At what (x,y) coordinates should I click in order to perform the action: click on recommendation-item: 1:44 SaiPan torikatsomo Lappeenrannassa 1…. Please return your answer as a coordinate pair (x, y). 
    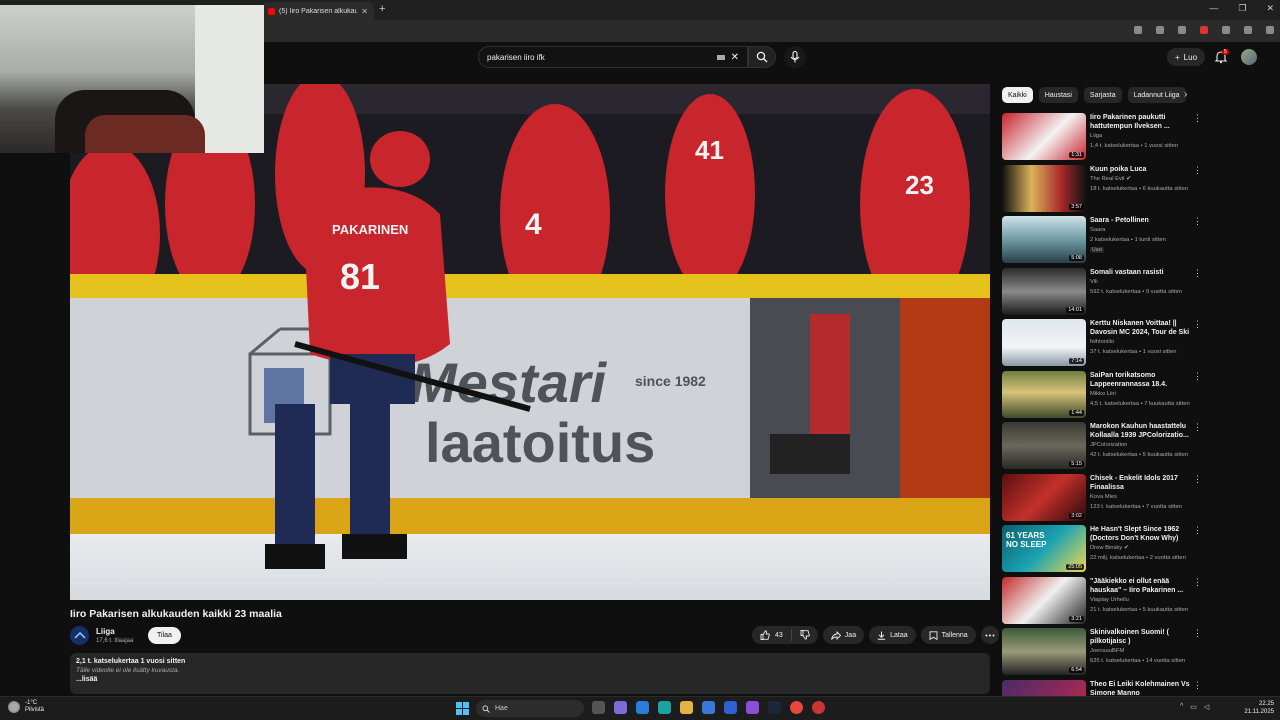
    Looking at the image, I should click on (1105, 396).